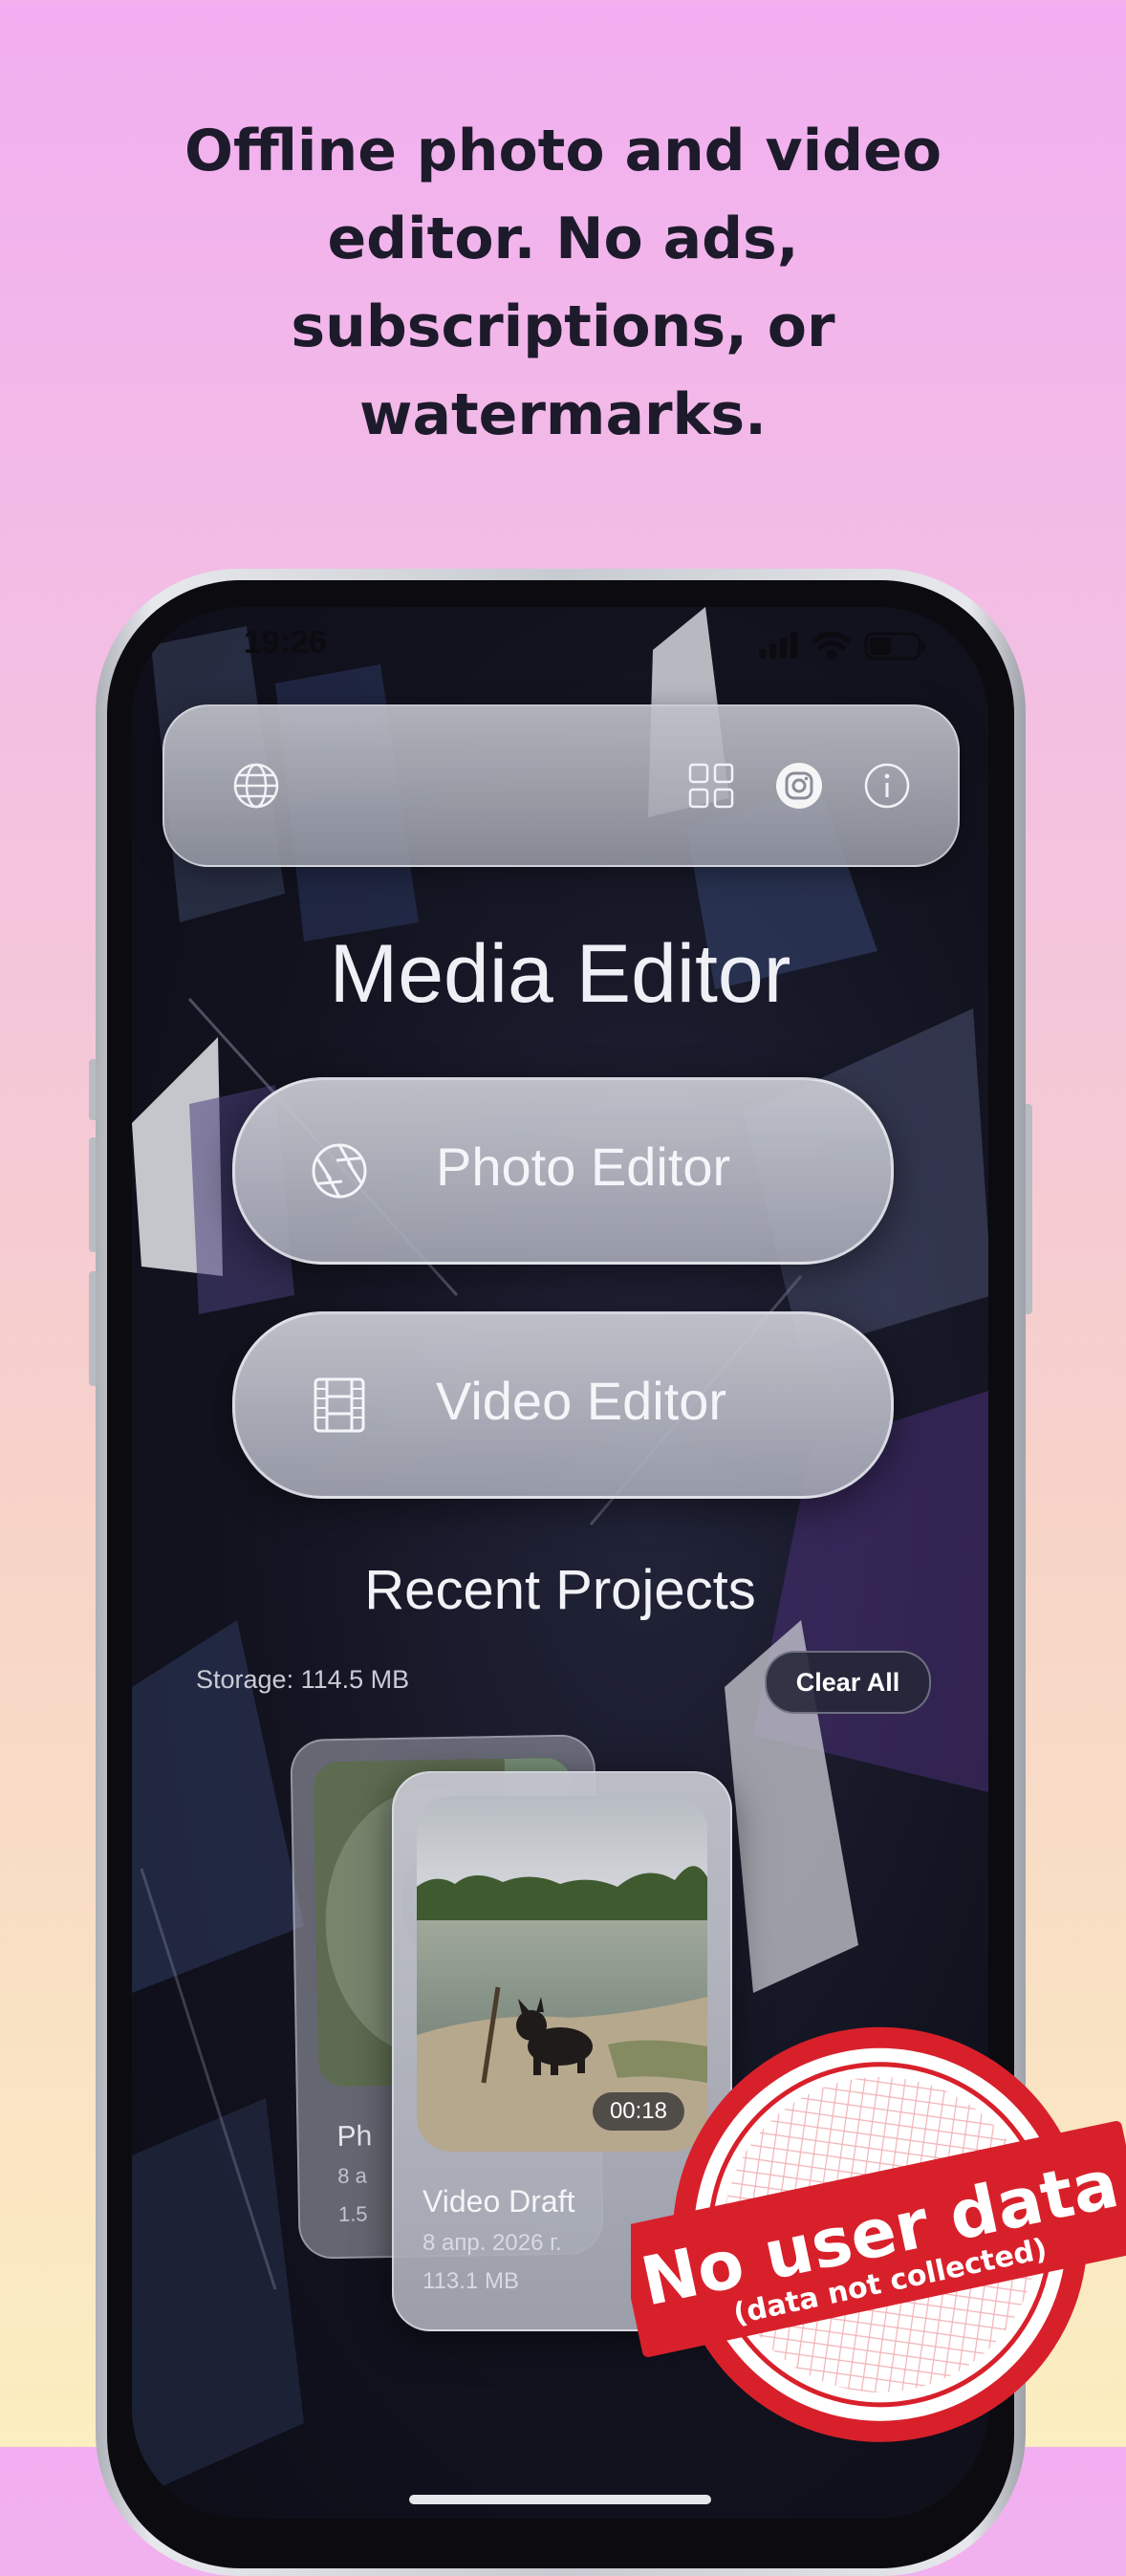  I want to click on project-title: Video Draft, so click(498, 2201).